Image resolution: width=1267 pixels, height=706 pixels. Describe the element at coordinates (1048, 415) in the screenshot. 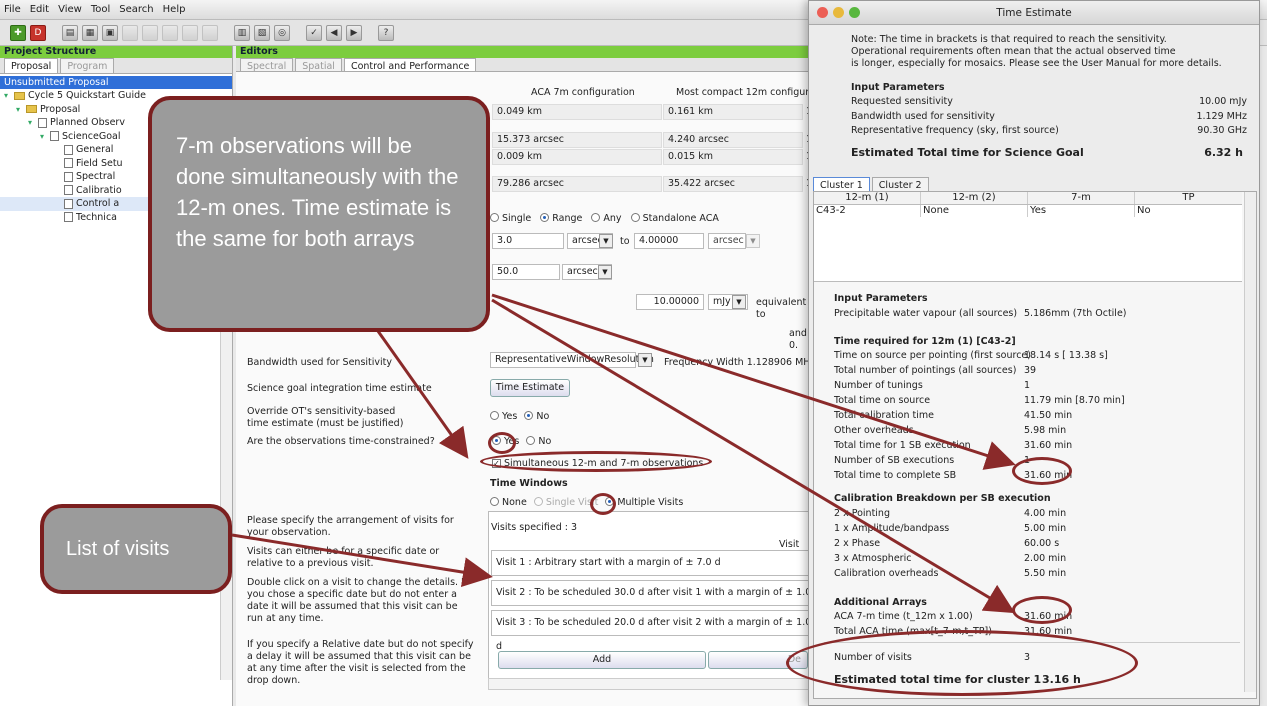

I see `time-required-value: 41.50 min` at that location.